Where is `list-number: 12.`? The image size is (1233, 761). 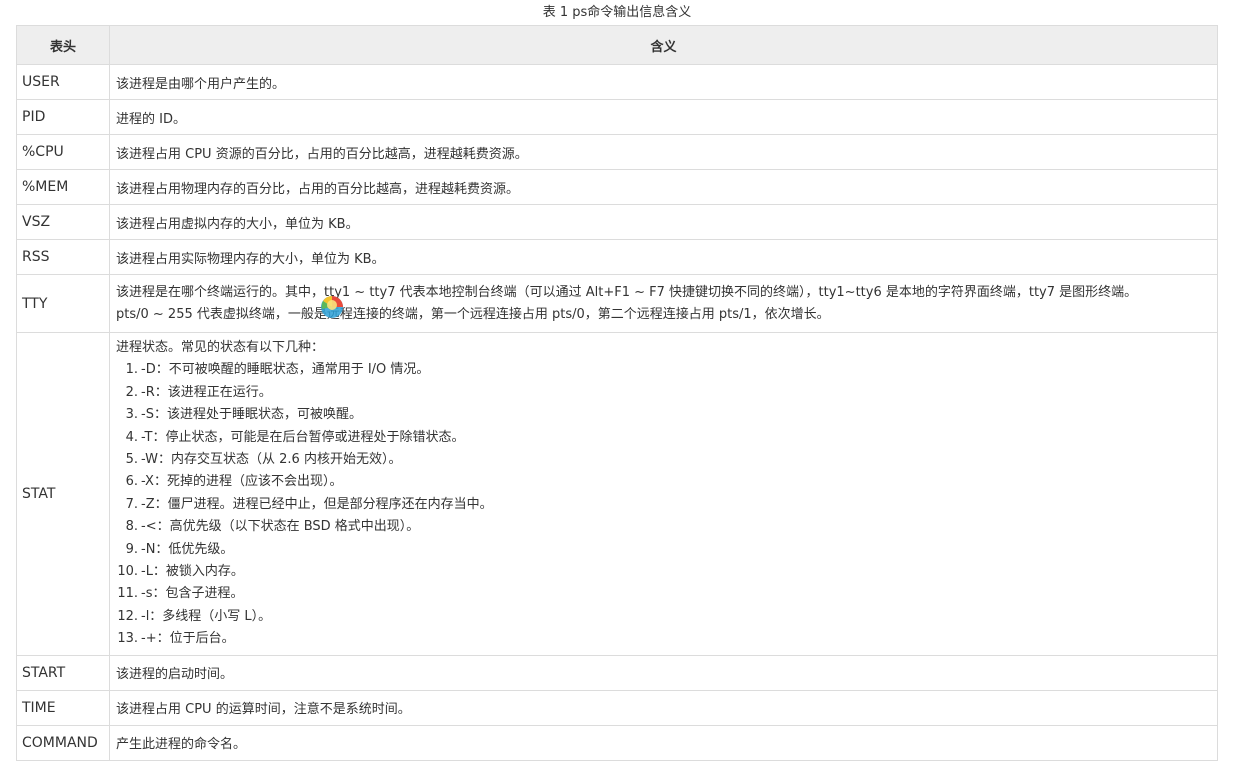 list-number: 12. is located at coordinates (127, 616).